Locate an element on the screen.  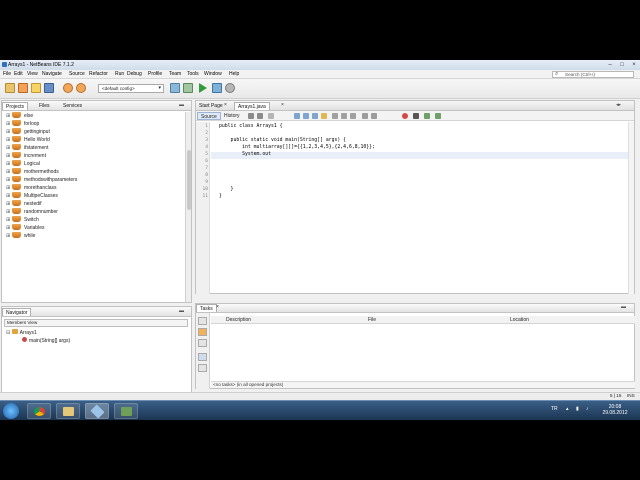
members-view-select: Members View is located at coordinates (96, 323).